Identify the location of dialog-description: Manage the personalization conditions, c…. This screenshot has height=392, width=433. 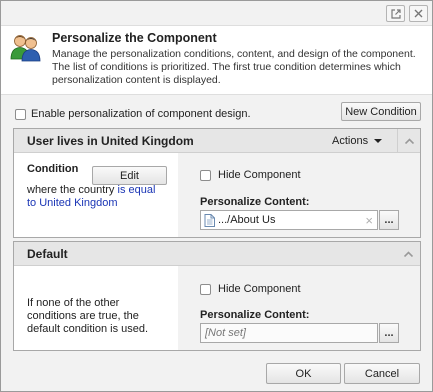
(234, 67).